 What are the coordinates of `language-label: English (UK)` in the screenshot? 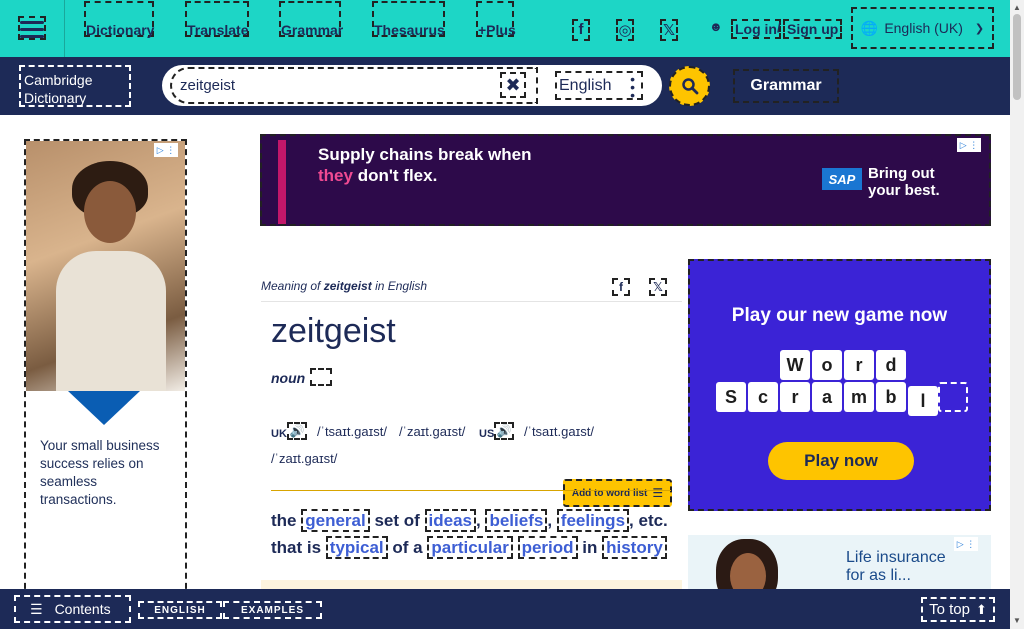 It's located at (923, 28).